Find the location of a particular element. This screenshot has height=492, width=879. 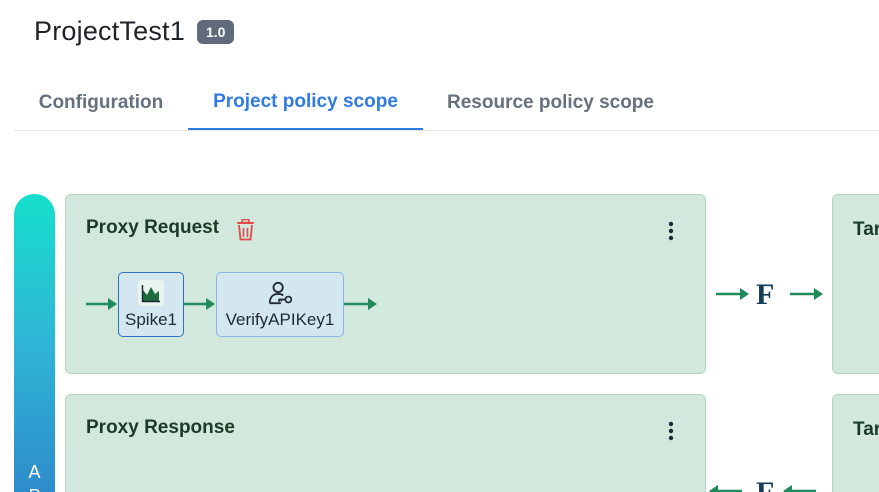

tab-resource-policy-scope: Resource policy scope is located at coordinates (550, 103).